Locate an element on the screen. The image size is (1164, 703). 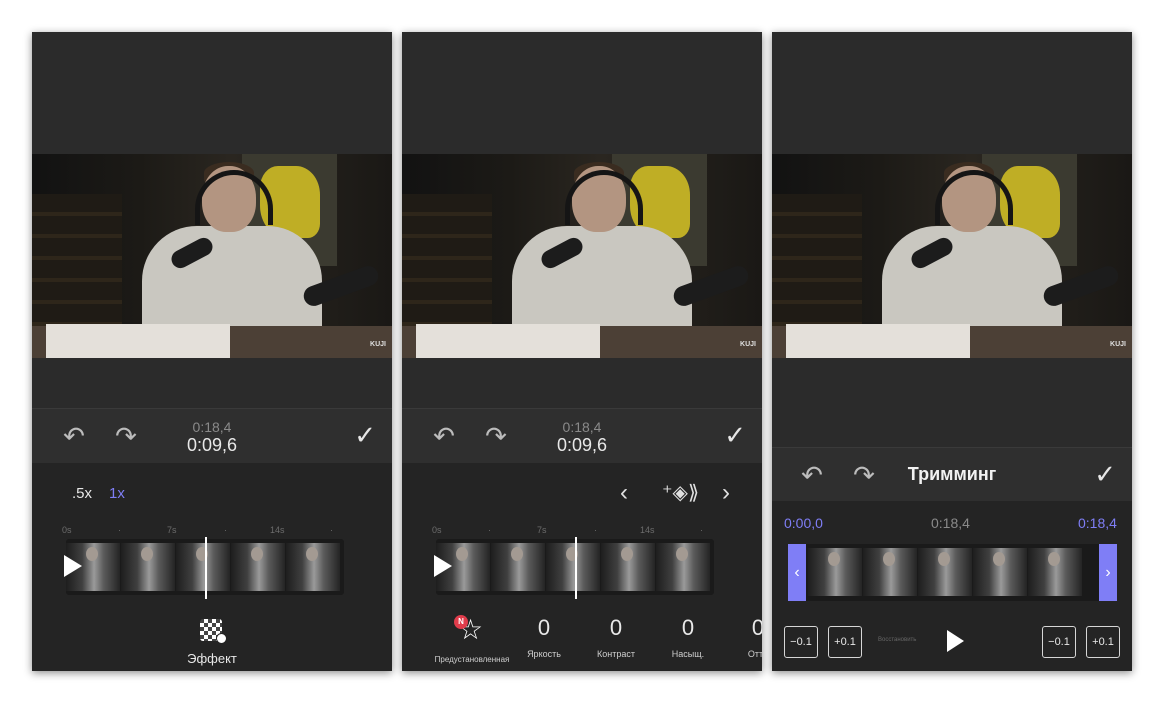
prev-keyframe-icon: ‹ is located at coordinates (624, 493).